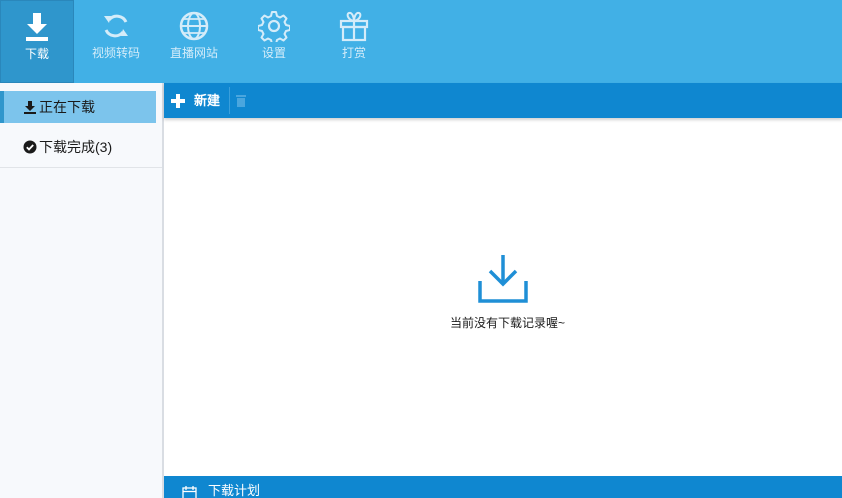 This screenshot has width=842, height=498. Describe the element at coordinates (116, 41) in the screenshot. I see `toolbar-transcode-button: 视频转码` at that location.